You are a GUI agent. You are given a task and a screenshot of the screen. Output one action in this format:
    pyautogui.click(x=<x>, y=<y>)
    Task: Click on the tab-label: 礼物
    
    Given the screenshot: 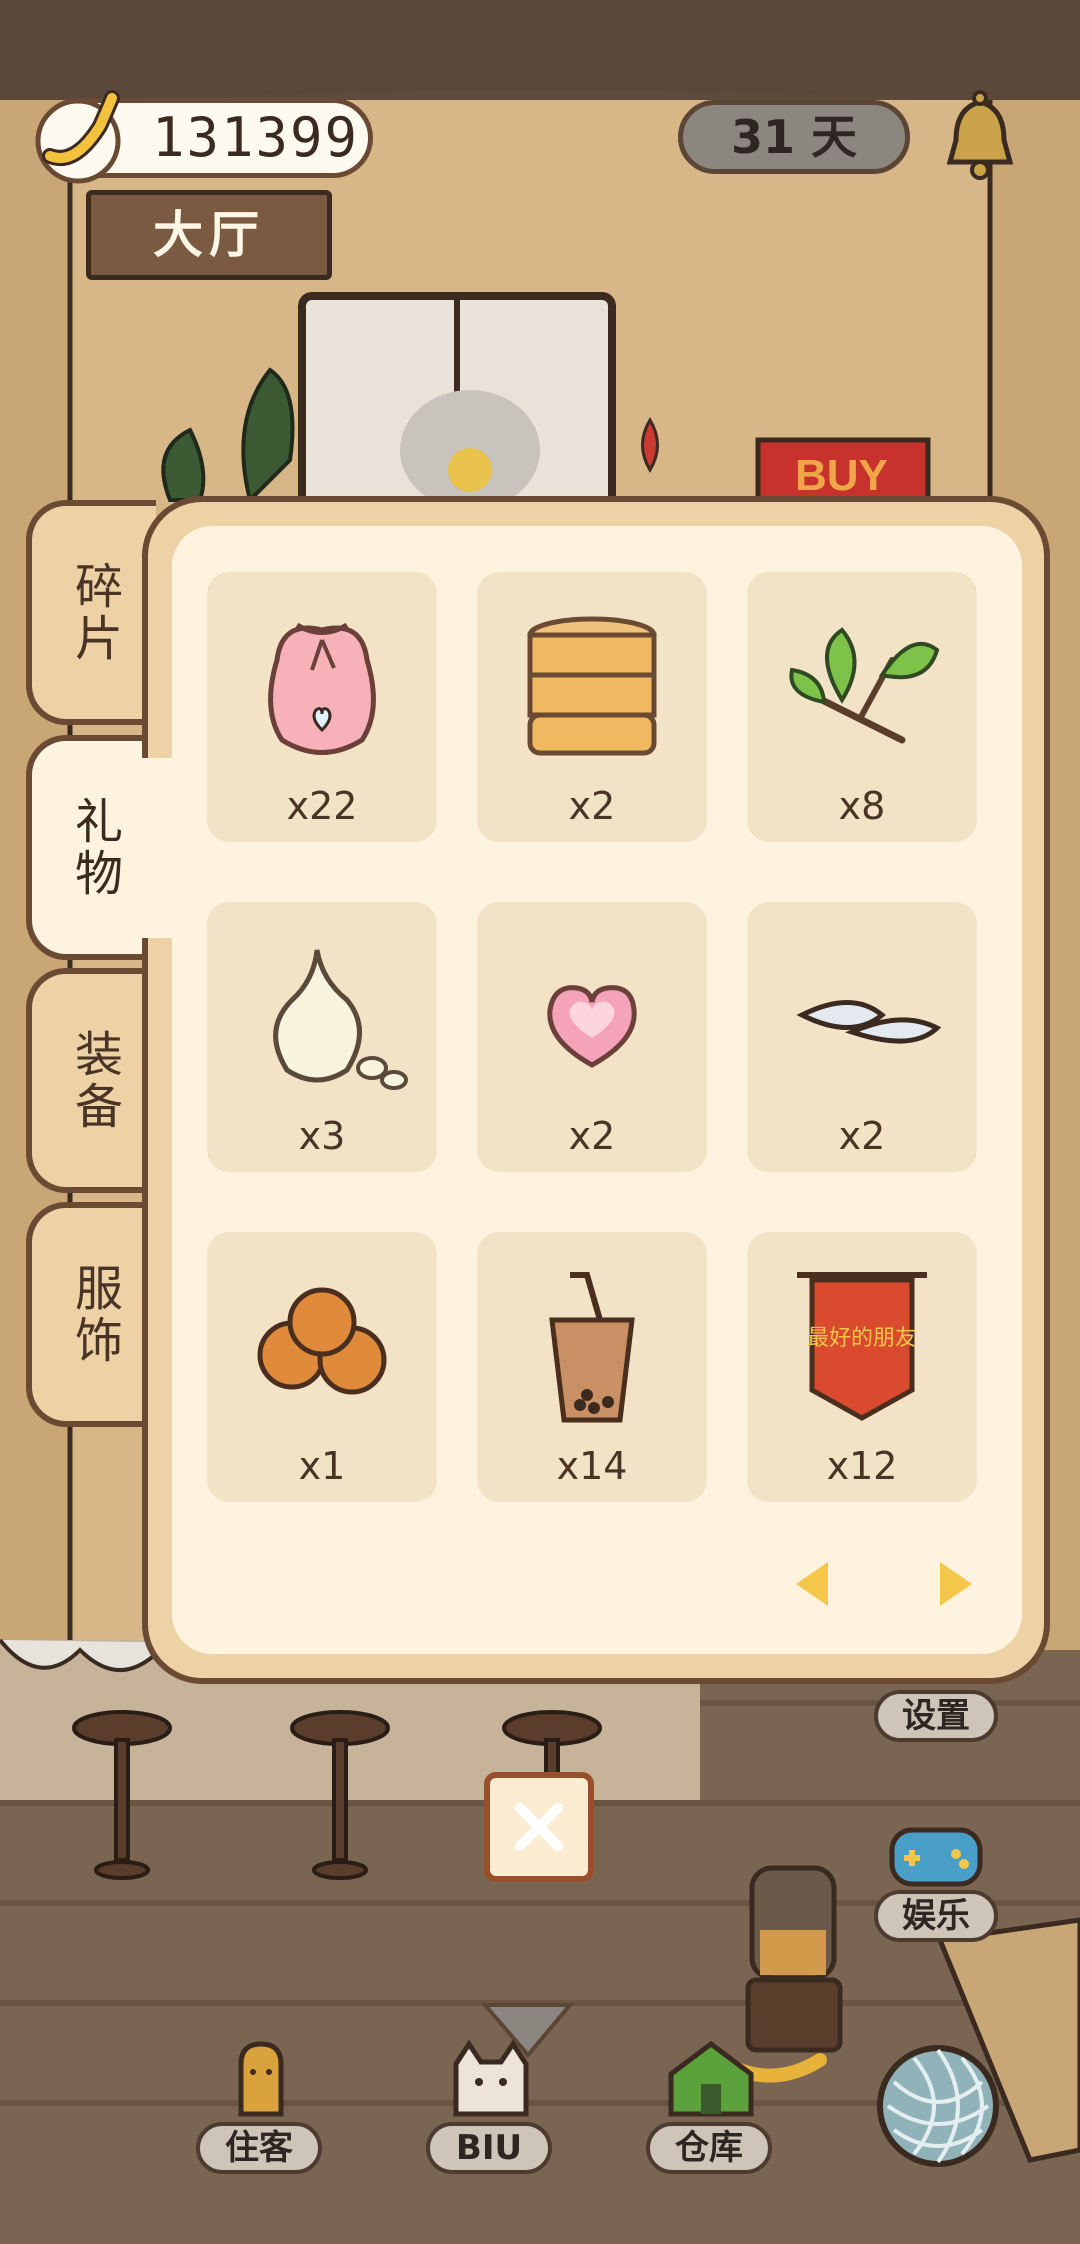 What is the action you would take?
    pyautogui.click(x=94, y=847)
    